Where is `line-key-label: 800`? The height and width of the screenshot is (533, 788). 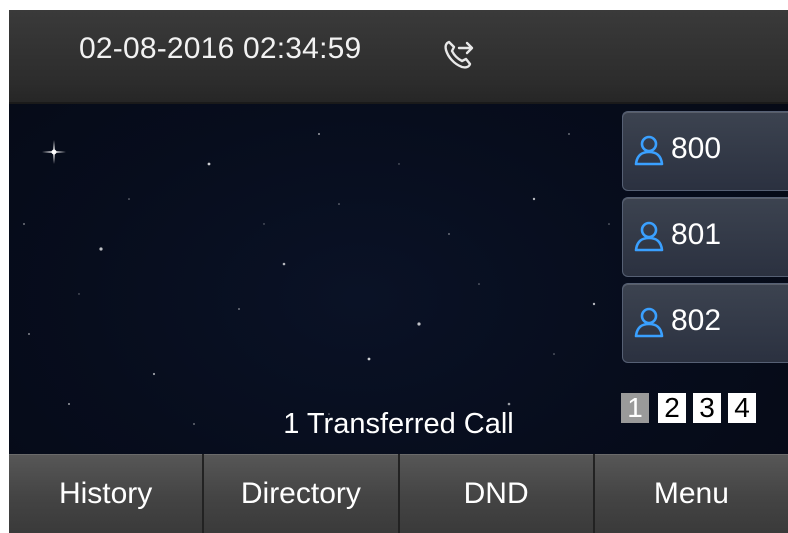 line-key-label: 800 is located at coordinates (696, 148).